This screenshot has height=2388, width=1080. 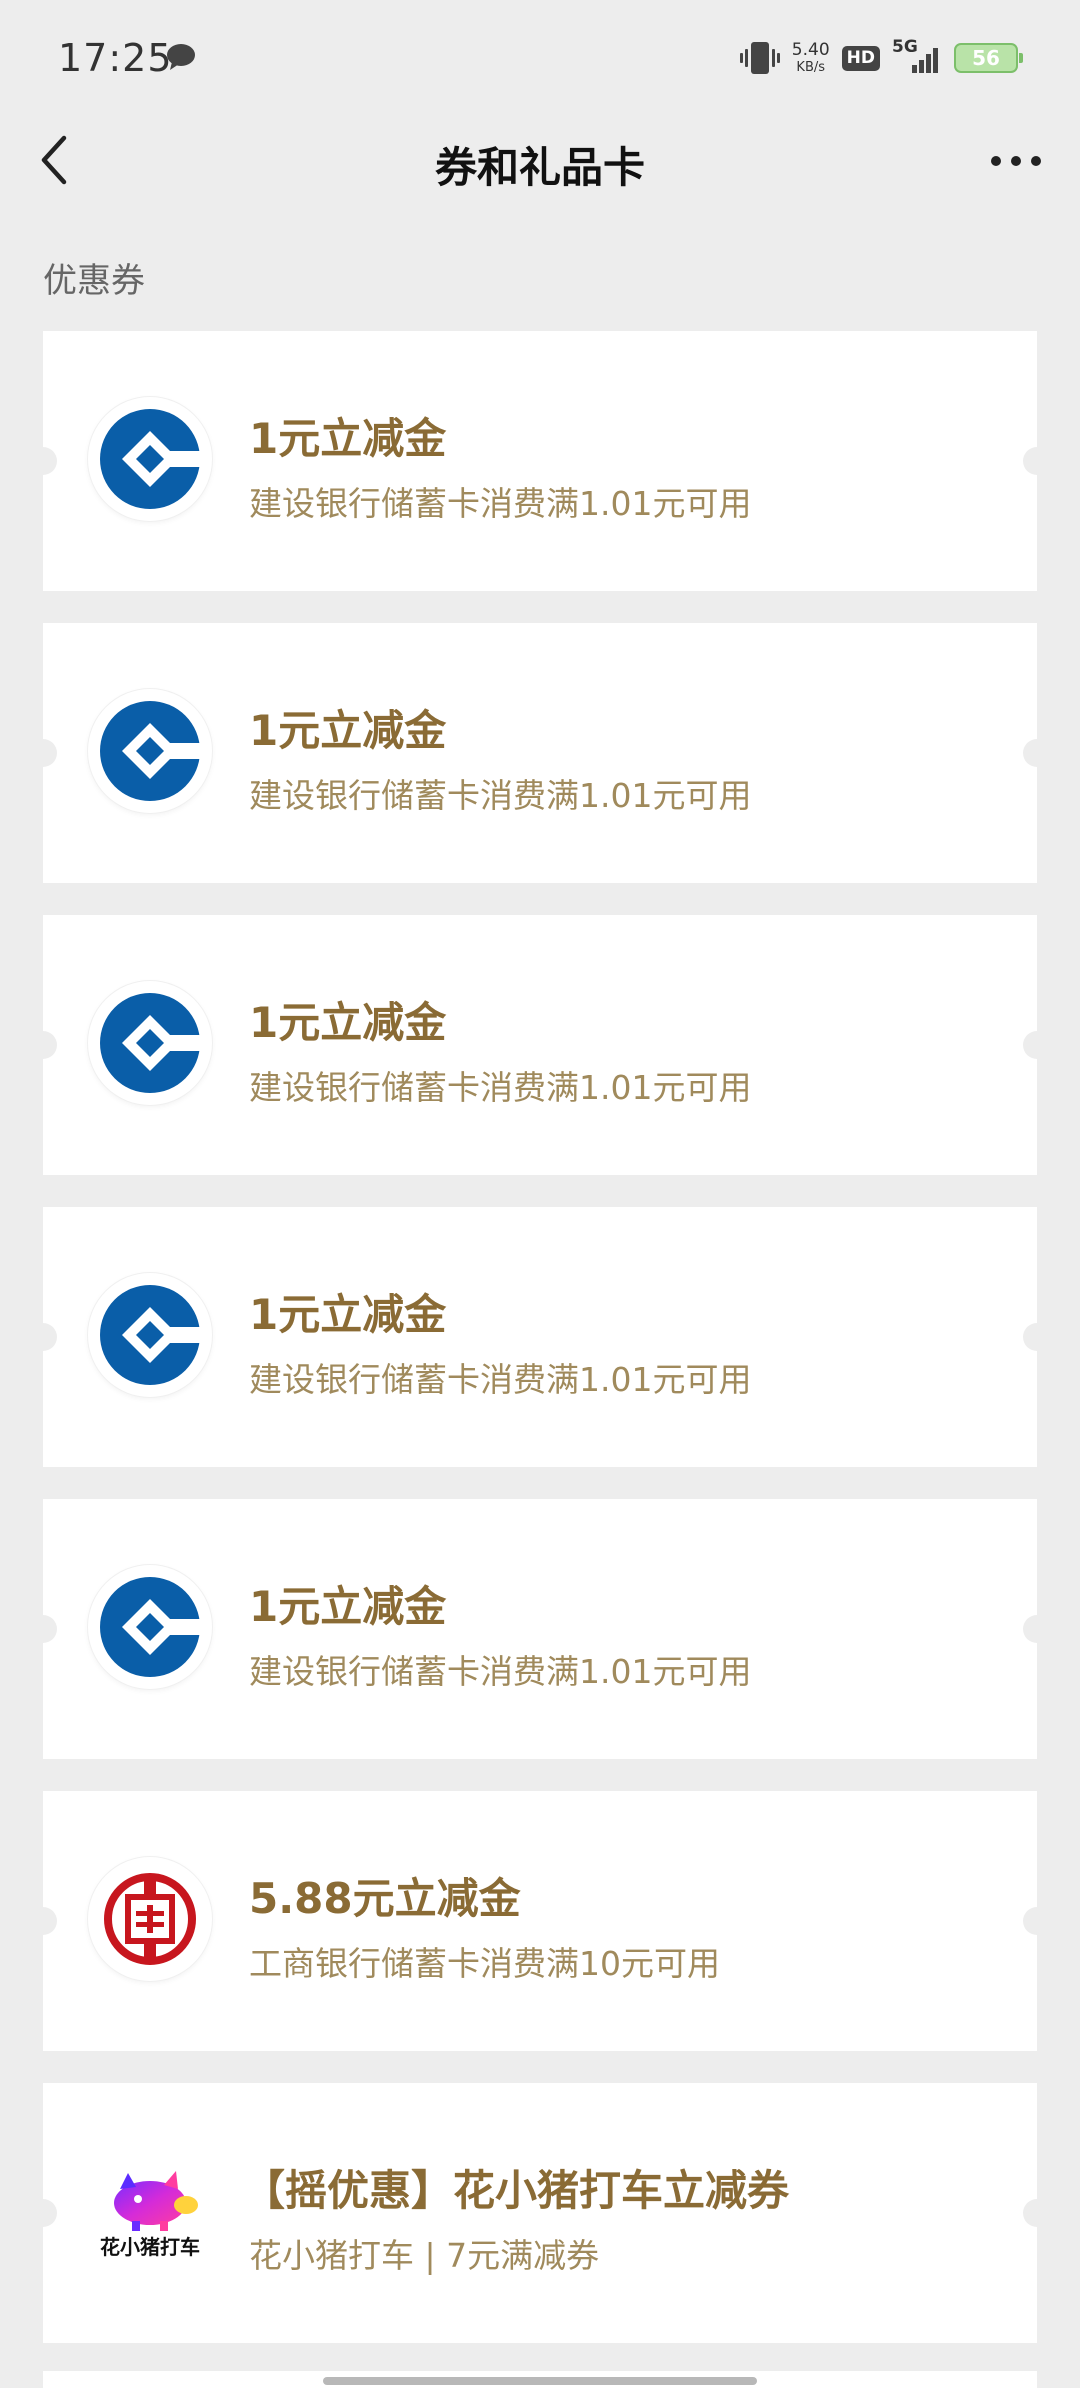 I want to click on status-icons: 5.40 KB/s HD 5G 56, so click(x=881, y=58).